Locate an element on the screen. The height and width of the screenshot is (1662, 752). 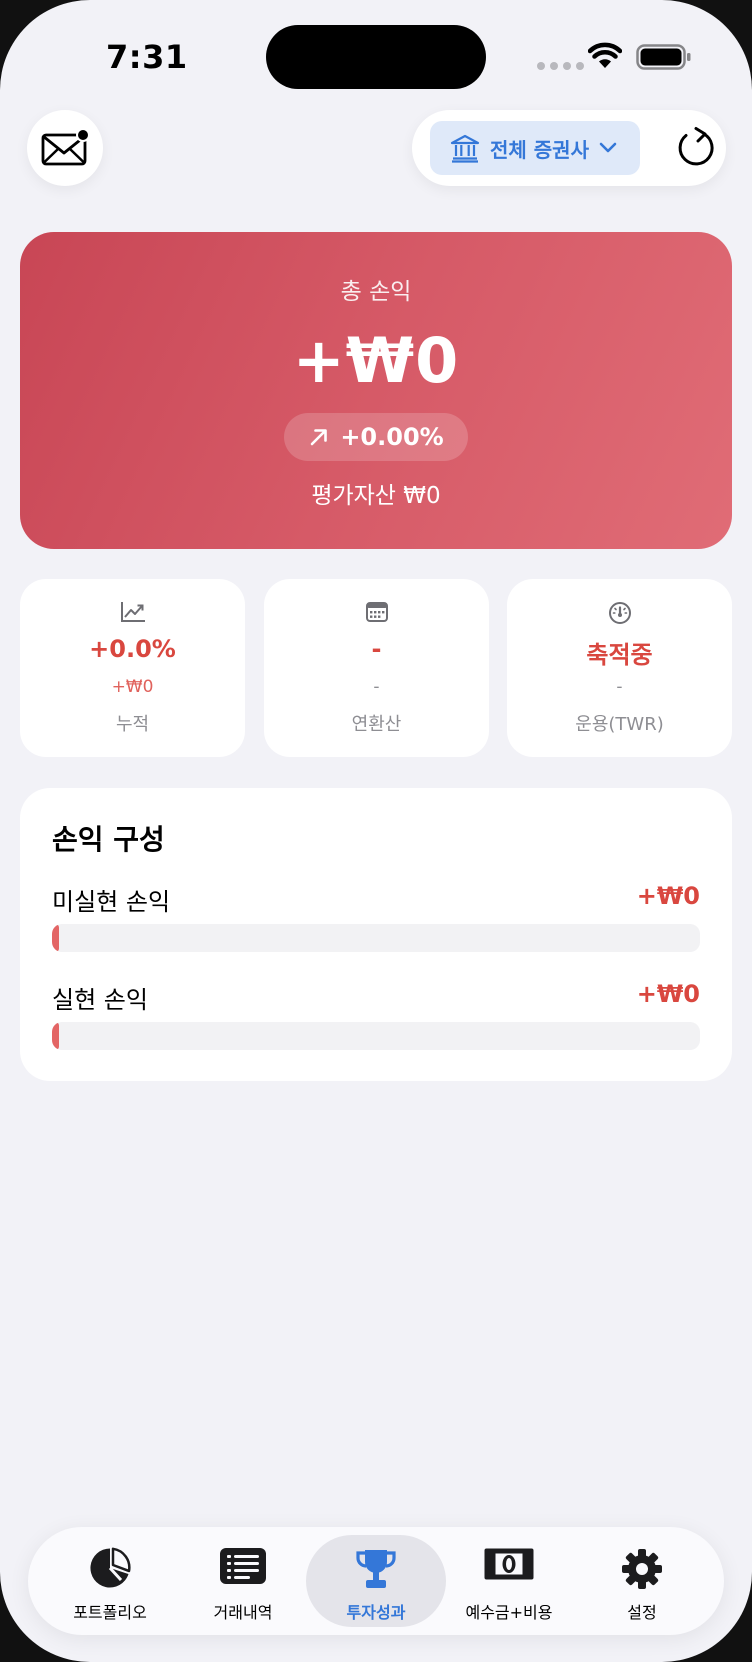
tab-portfolio: 포트폴리오 is located at coordinates (110, 1581).